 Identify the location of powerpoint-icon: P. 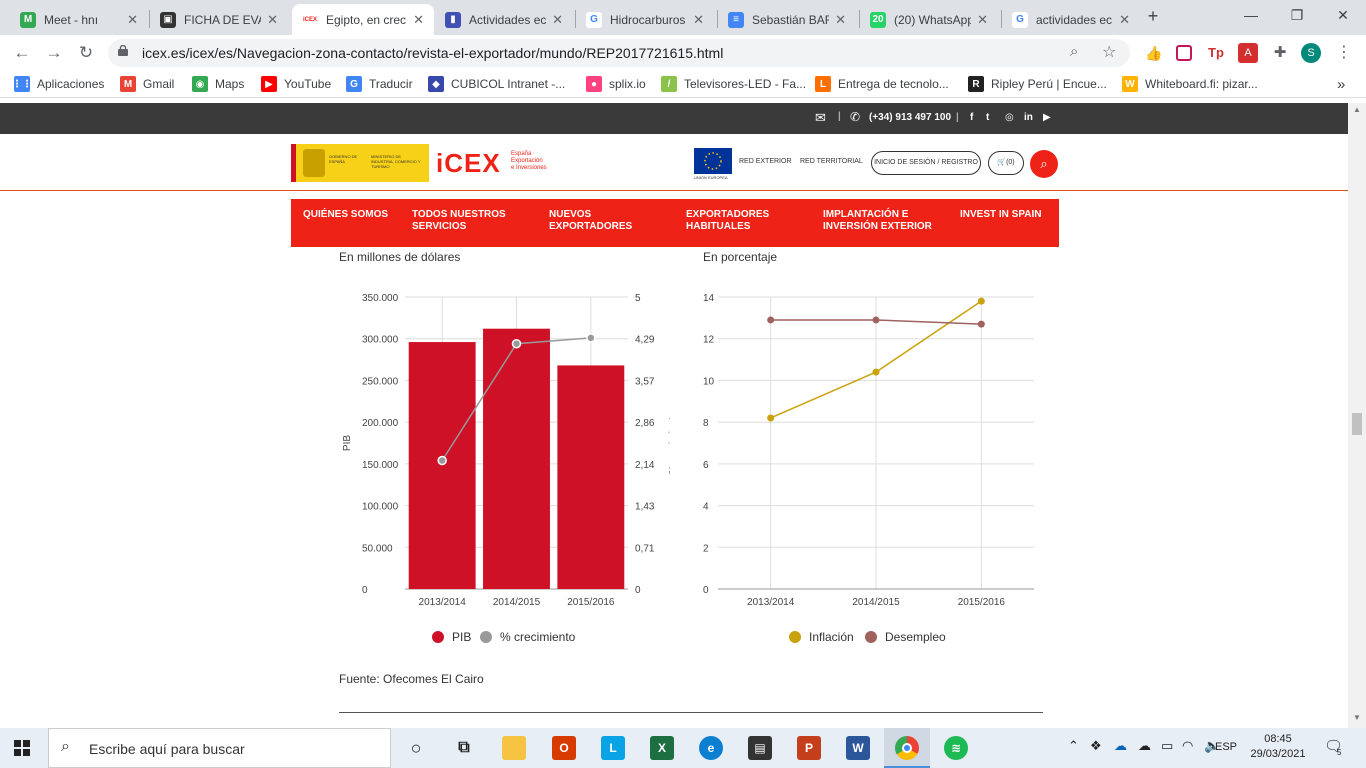
(809, 748).